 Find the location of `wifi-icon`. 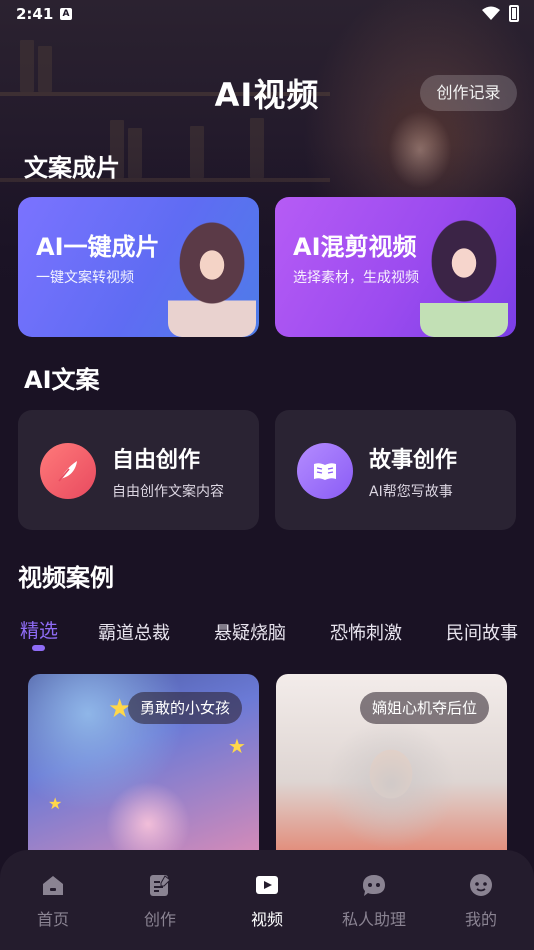

wifi-icon is located at coordinates (491, 13).